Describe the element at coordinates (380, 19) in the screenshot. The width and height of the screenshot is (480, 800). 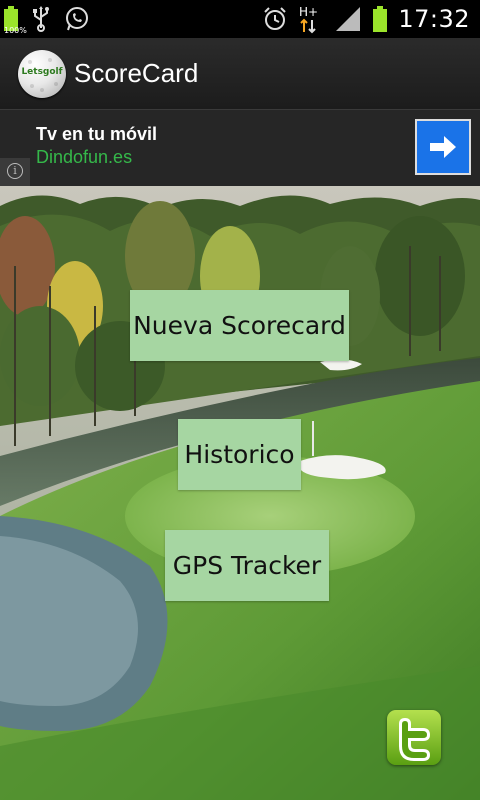
I see `battery-icon` at that location.